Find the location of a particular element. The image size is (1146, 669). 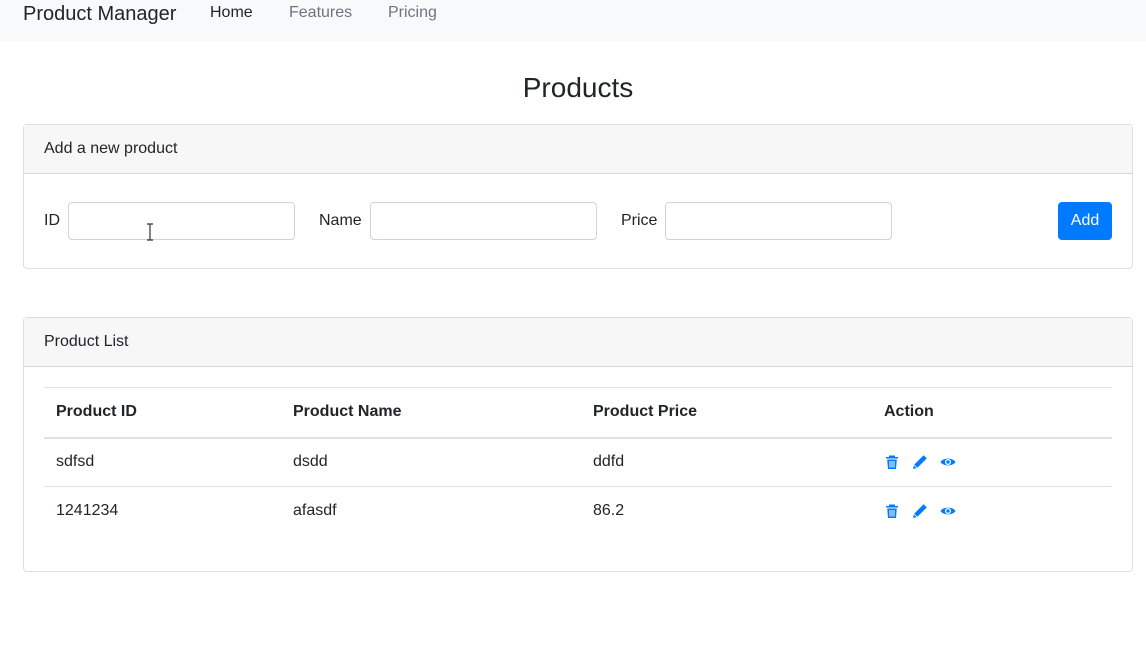

name-label: Name is located at coordinates (340, 220).